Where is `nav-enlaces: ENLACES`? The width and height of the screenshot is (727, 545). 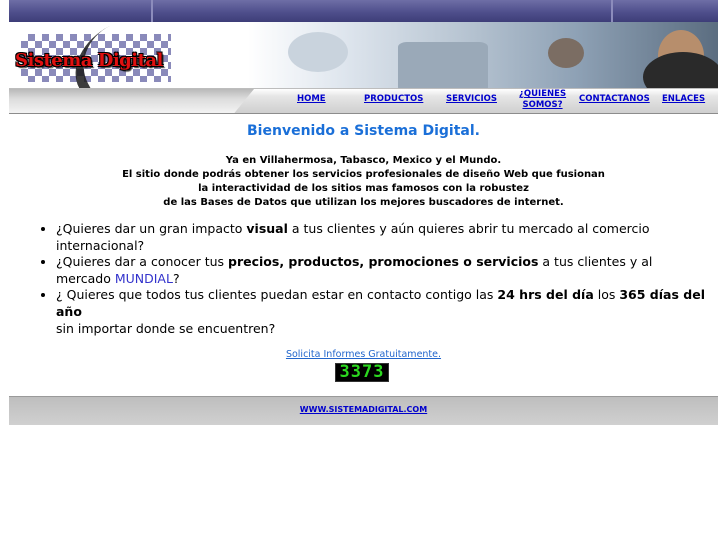
nav-enlaces: ENLACES is located at coordinates (683, 99).